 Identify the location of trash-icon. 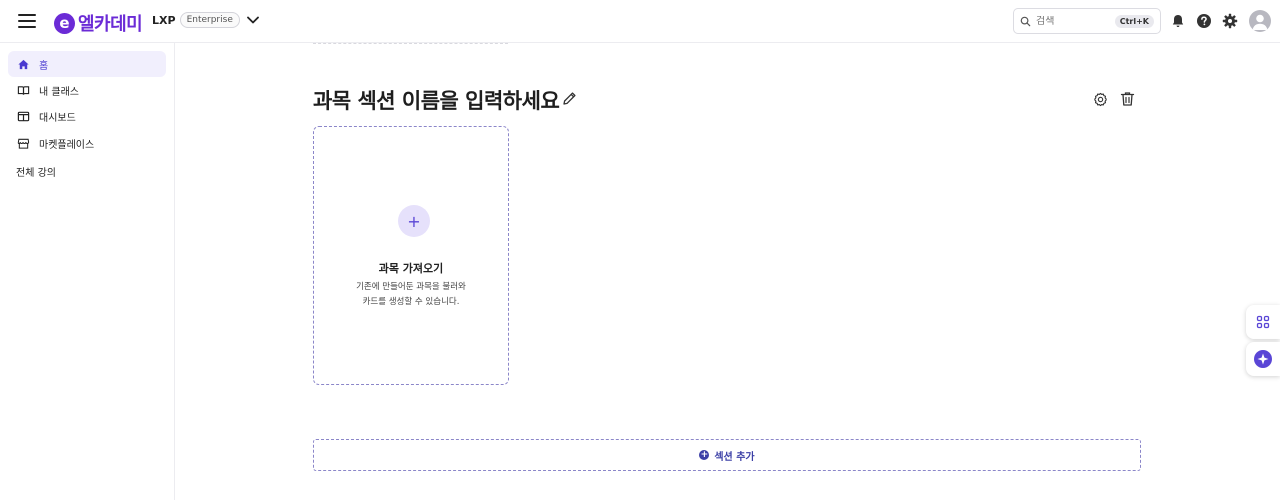
(1127, 99).